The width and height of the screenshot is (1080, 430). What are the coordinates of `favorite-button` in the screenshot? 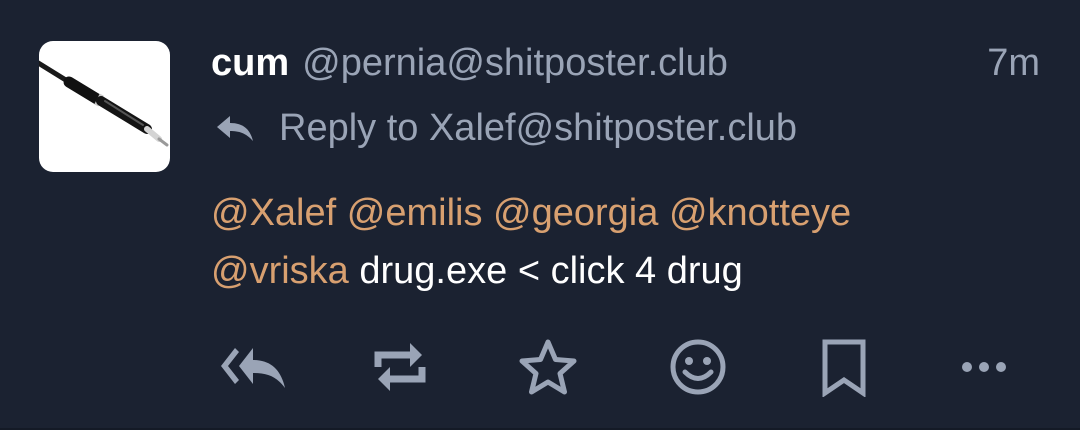 It's located at (548, 367).